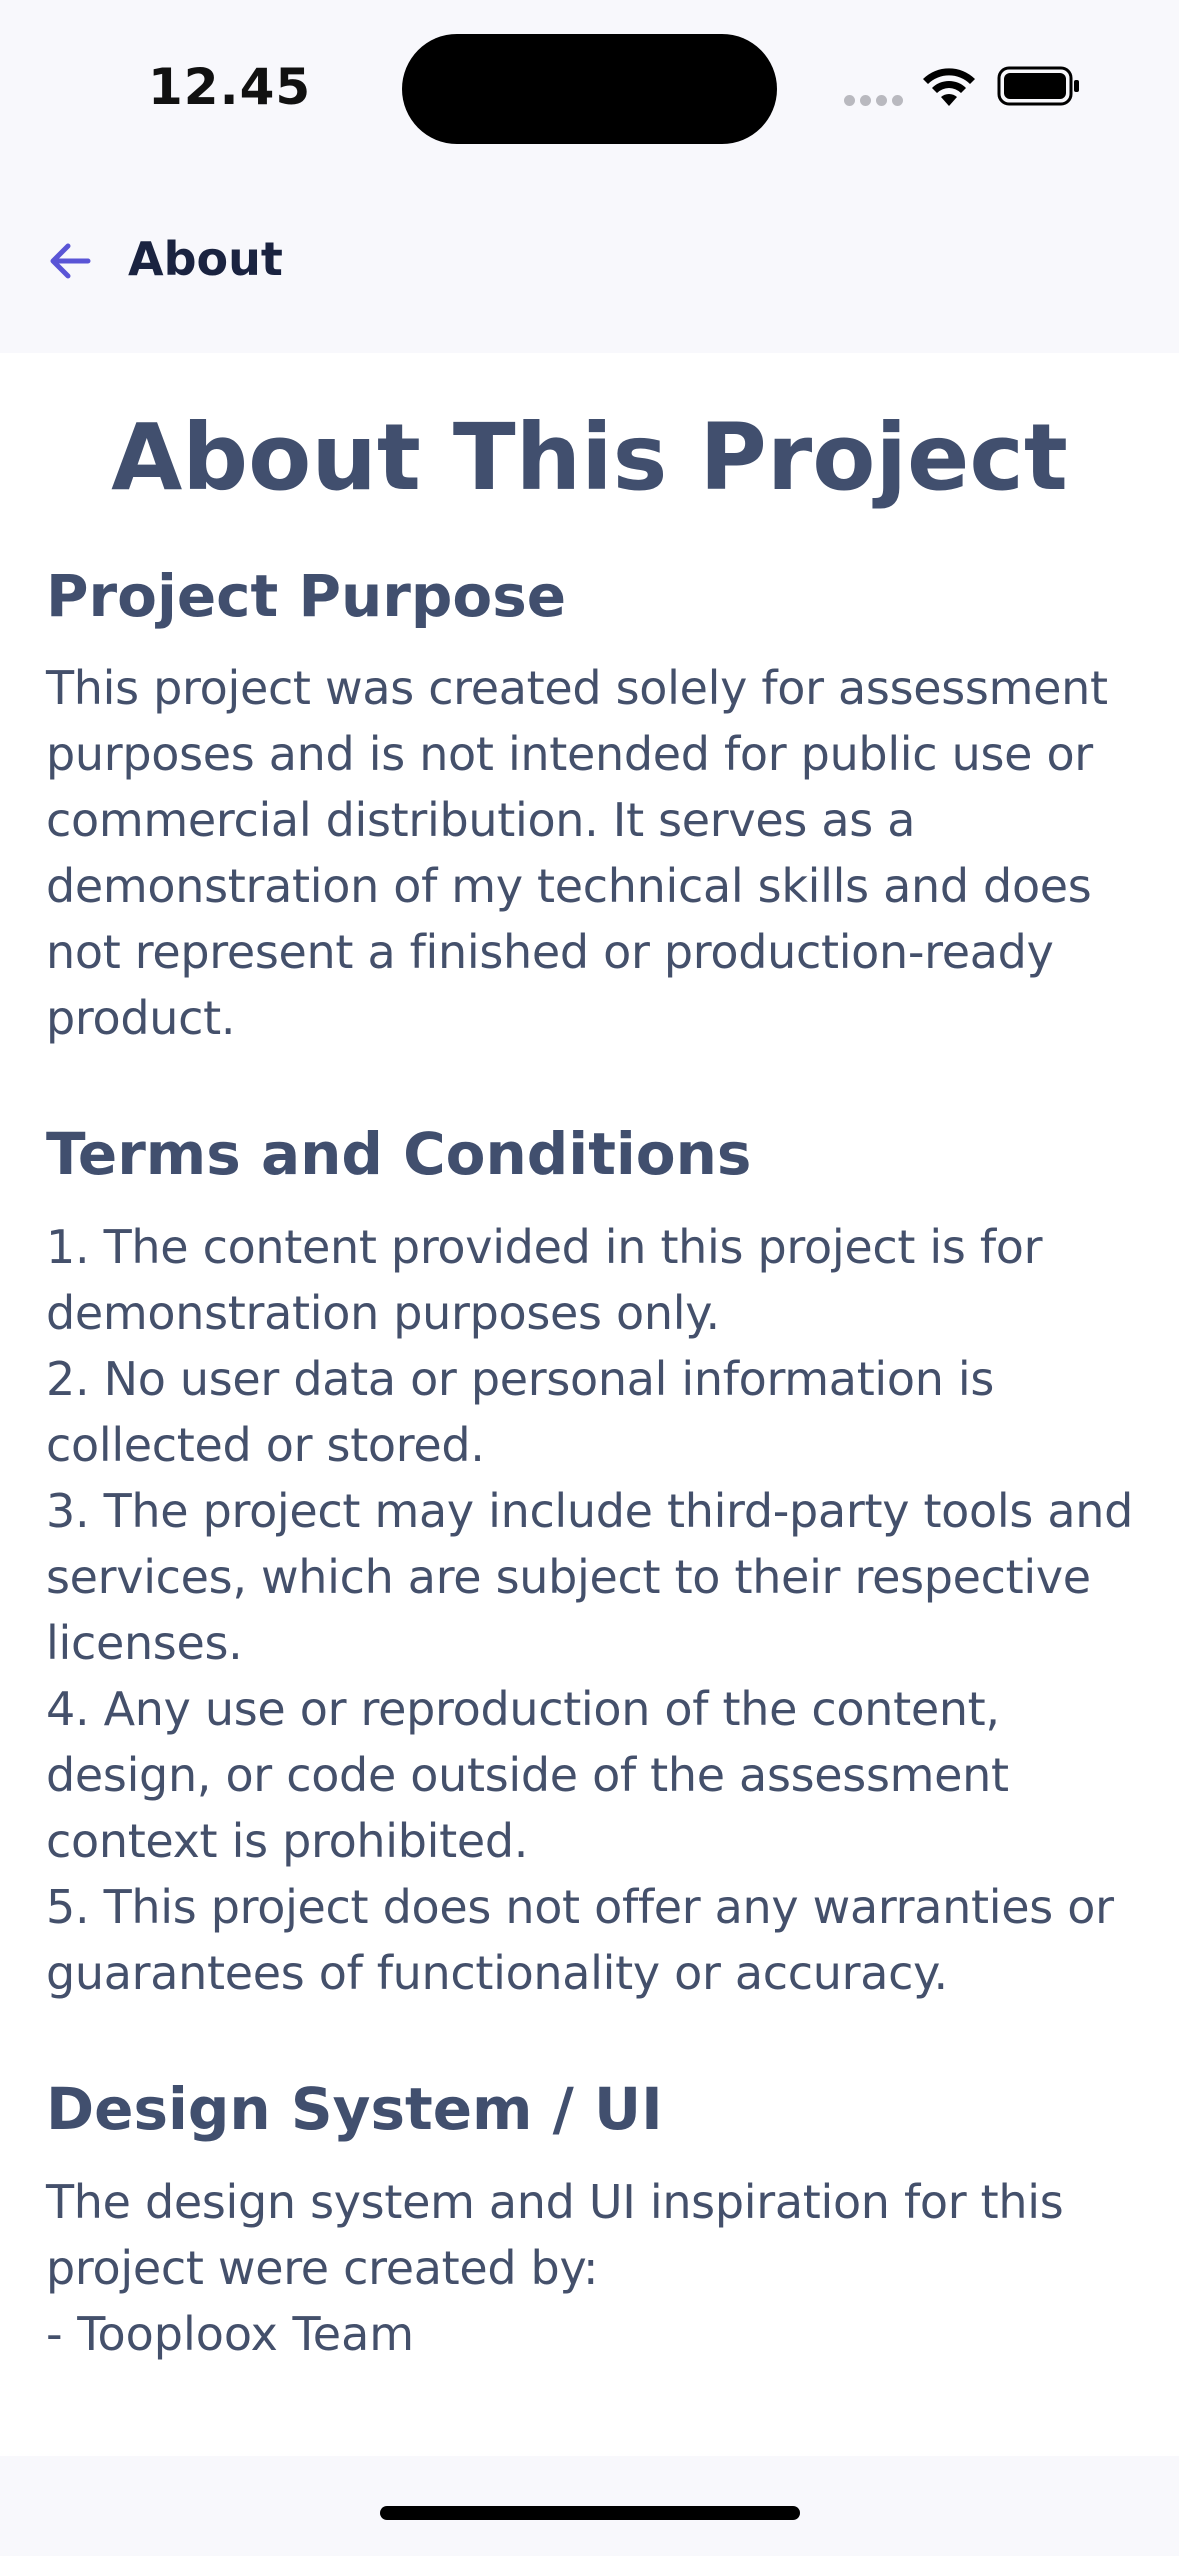 This screenshot has width=1179, height=2556. I want to click on home-indicator-area, so click(589, 2506).